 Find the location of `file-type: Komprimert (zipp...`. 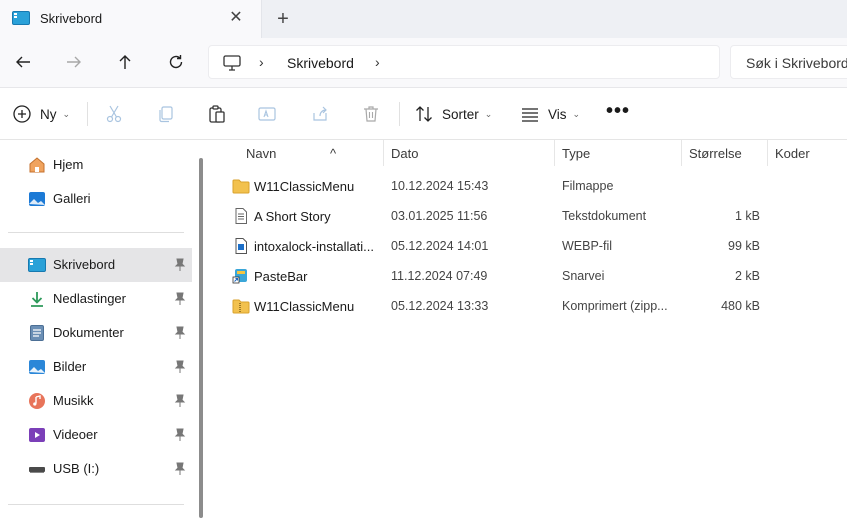

file-type: Komprimert (zipp... is located at coordinates (615, 306).